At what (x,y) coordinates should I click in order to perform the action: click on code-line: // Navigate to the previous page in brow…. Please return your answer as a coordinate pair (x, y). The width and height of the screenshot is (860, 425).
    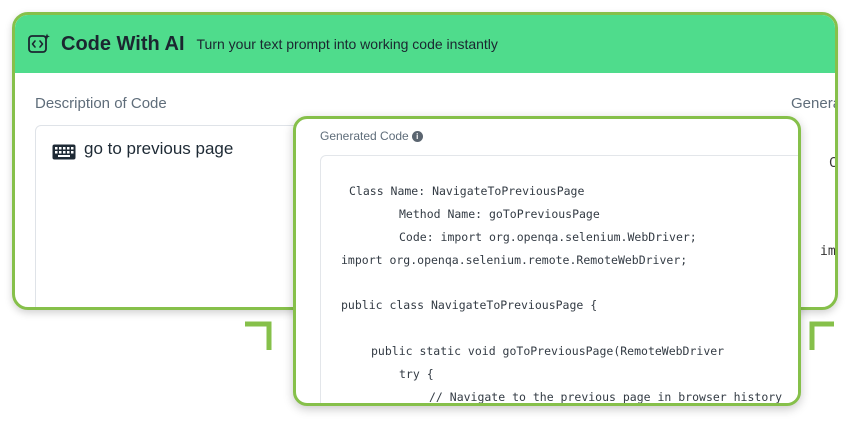
    Looking at the image, I should click on (606, 397).